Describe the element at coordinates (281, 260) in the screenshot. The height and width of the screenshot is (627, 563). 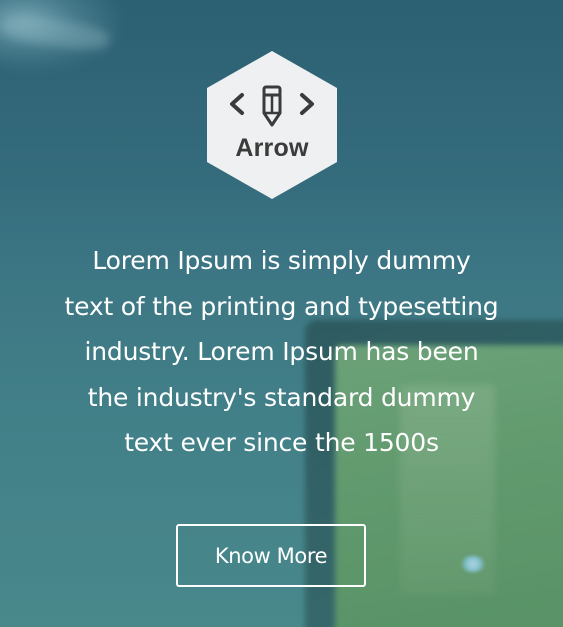
I see `tagline-line: Lorem Ipsum is simply dummy` at that location.